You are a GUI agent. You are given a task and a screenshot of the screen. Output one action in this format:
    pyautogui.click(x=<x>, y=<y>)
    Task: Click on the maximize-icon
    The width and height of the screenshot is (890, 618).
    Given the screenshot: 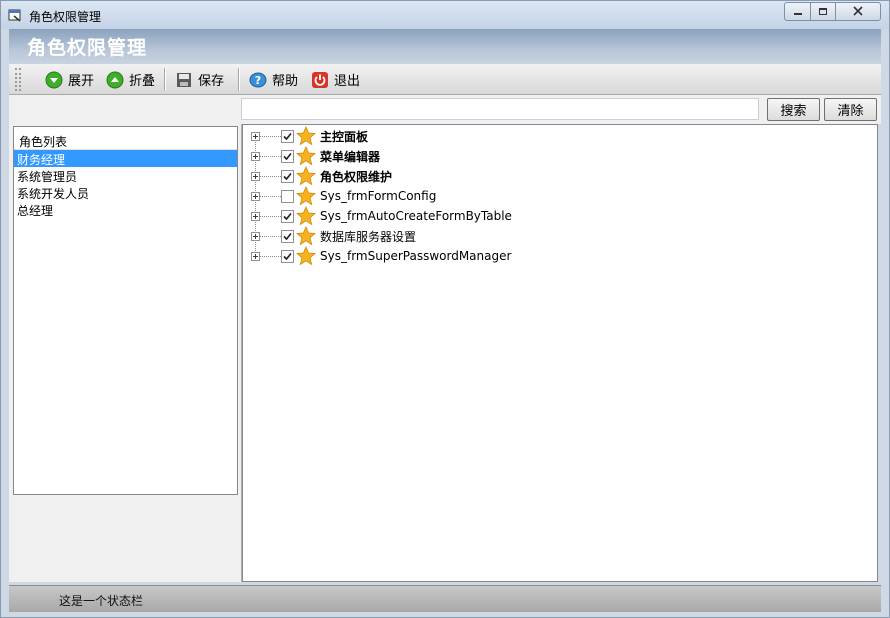 What is the action you would take?
    pyautogui.click(x=823, y=12)
    